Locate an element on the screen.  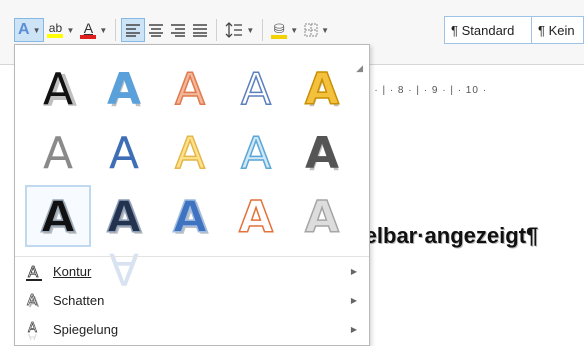
text-effect-dark-gray-gradient: AA is located at coordinates (322, 152).